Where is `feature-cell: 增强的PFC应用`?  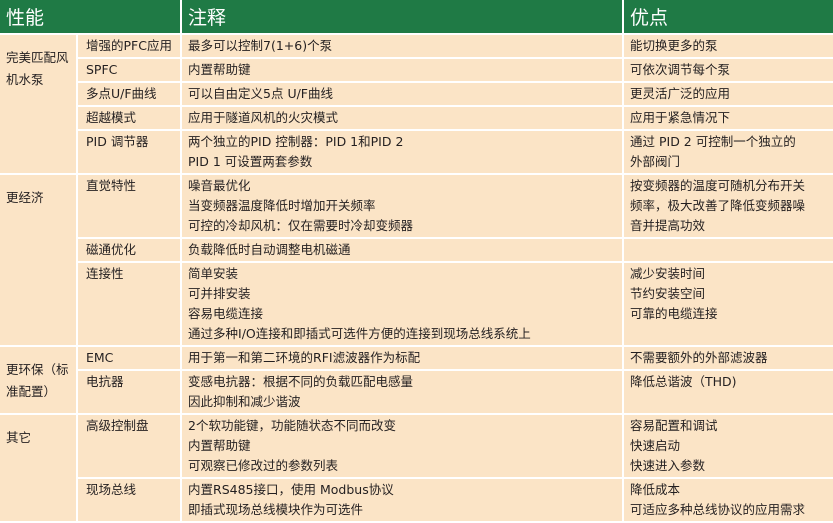
feature-cell: 增强的PFC应用 is located at coordinates (130, 47).